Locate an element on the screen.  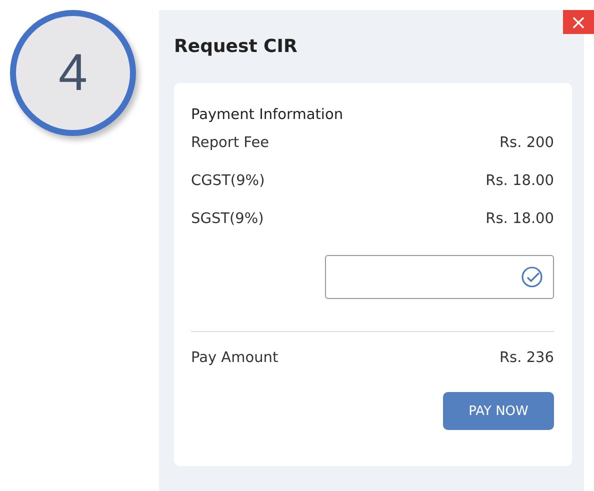
total-label: Pay Amount is located at coordinates (234, 358).